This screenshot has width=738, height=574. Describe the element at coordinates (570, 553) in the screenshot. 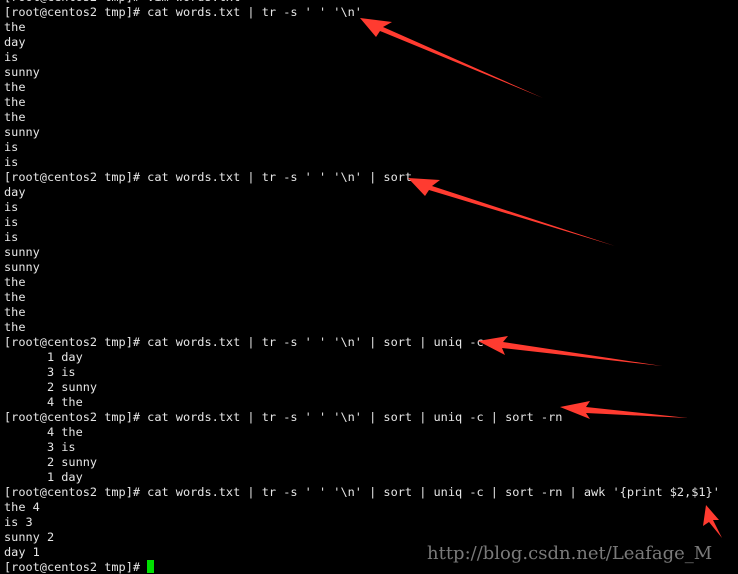

I see `watermark: http://blog.csdn.net/Leafage_M` at that location.